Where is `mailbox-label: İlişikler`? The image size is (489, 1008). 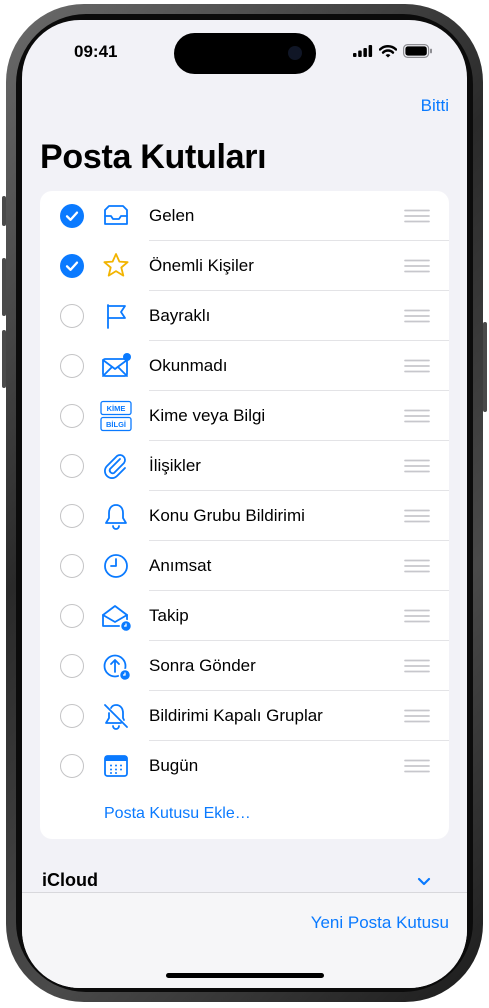 mailbox-label: İlişikler is located at coordinates (175, 465).